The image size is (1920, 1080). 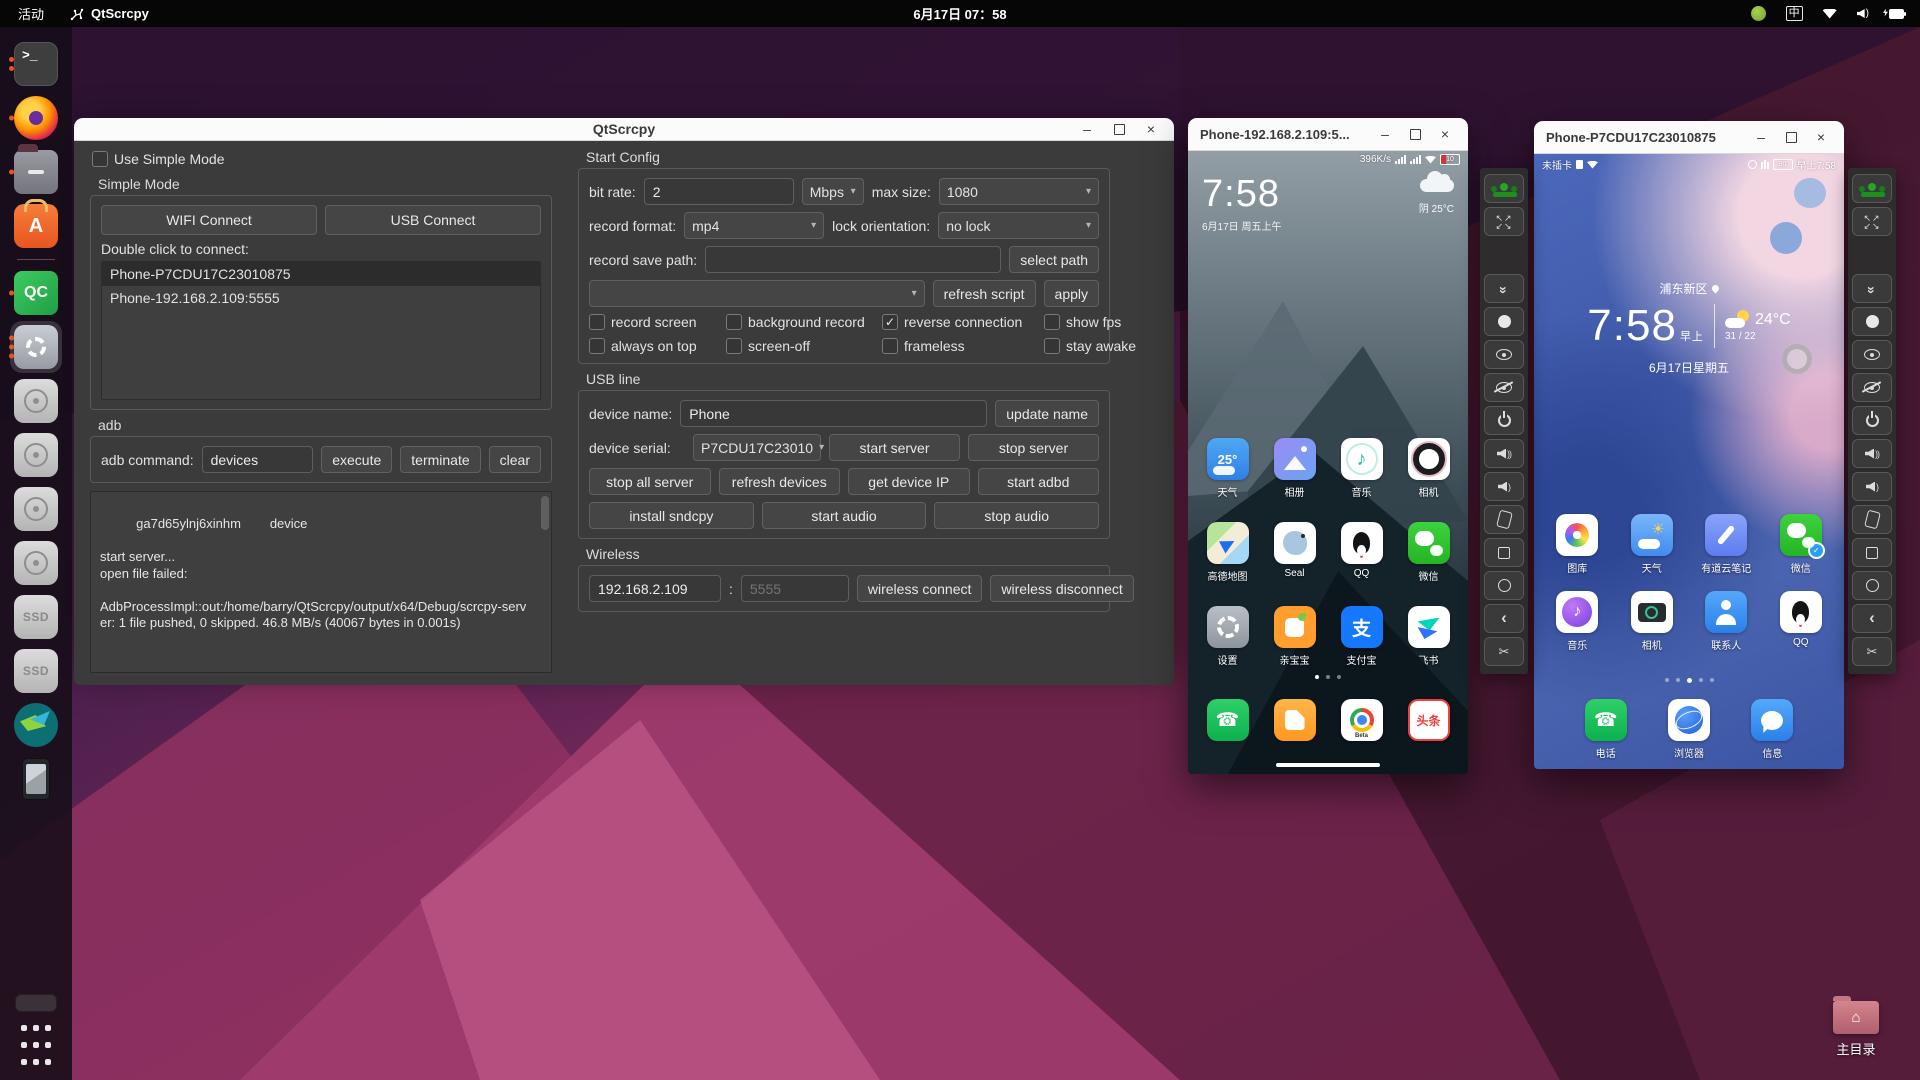 What do you see at coordinates (961, 346) in the screenshot?
I see `frameless-checkbox: frameless` at bounding box center [961, 346].